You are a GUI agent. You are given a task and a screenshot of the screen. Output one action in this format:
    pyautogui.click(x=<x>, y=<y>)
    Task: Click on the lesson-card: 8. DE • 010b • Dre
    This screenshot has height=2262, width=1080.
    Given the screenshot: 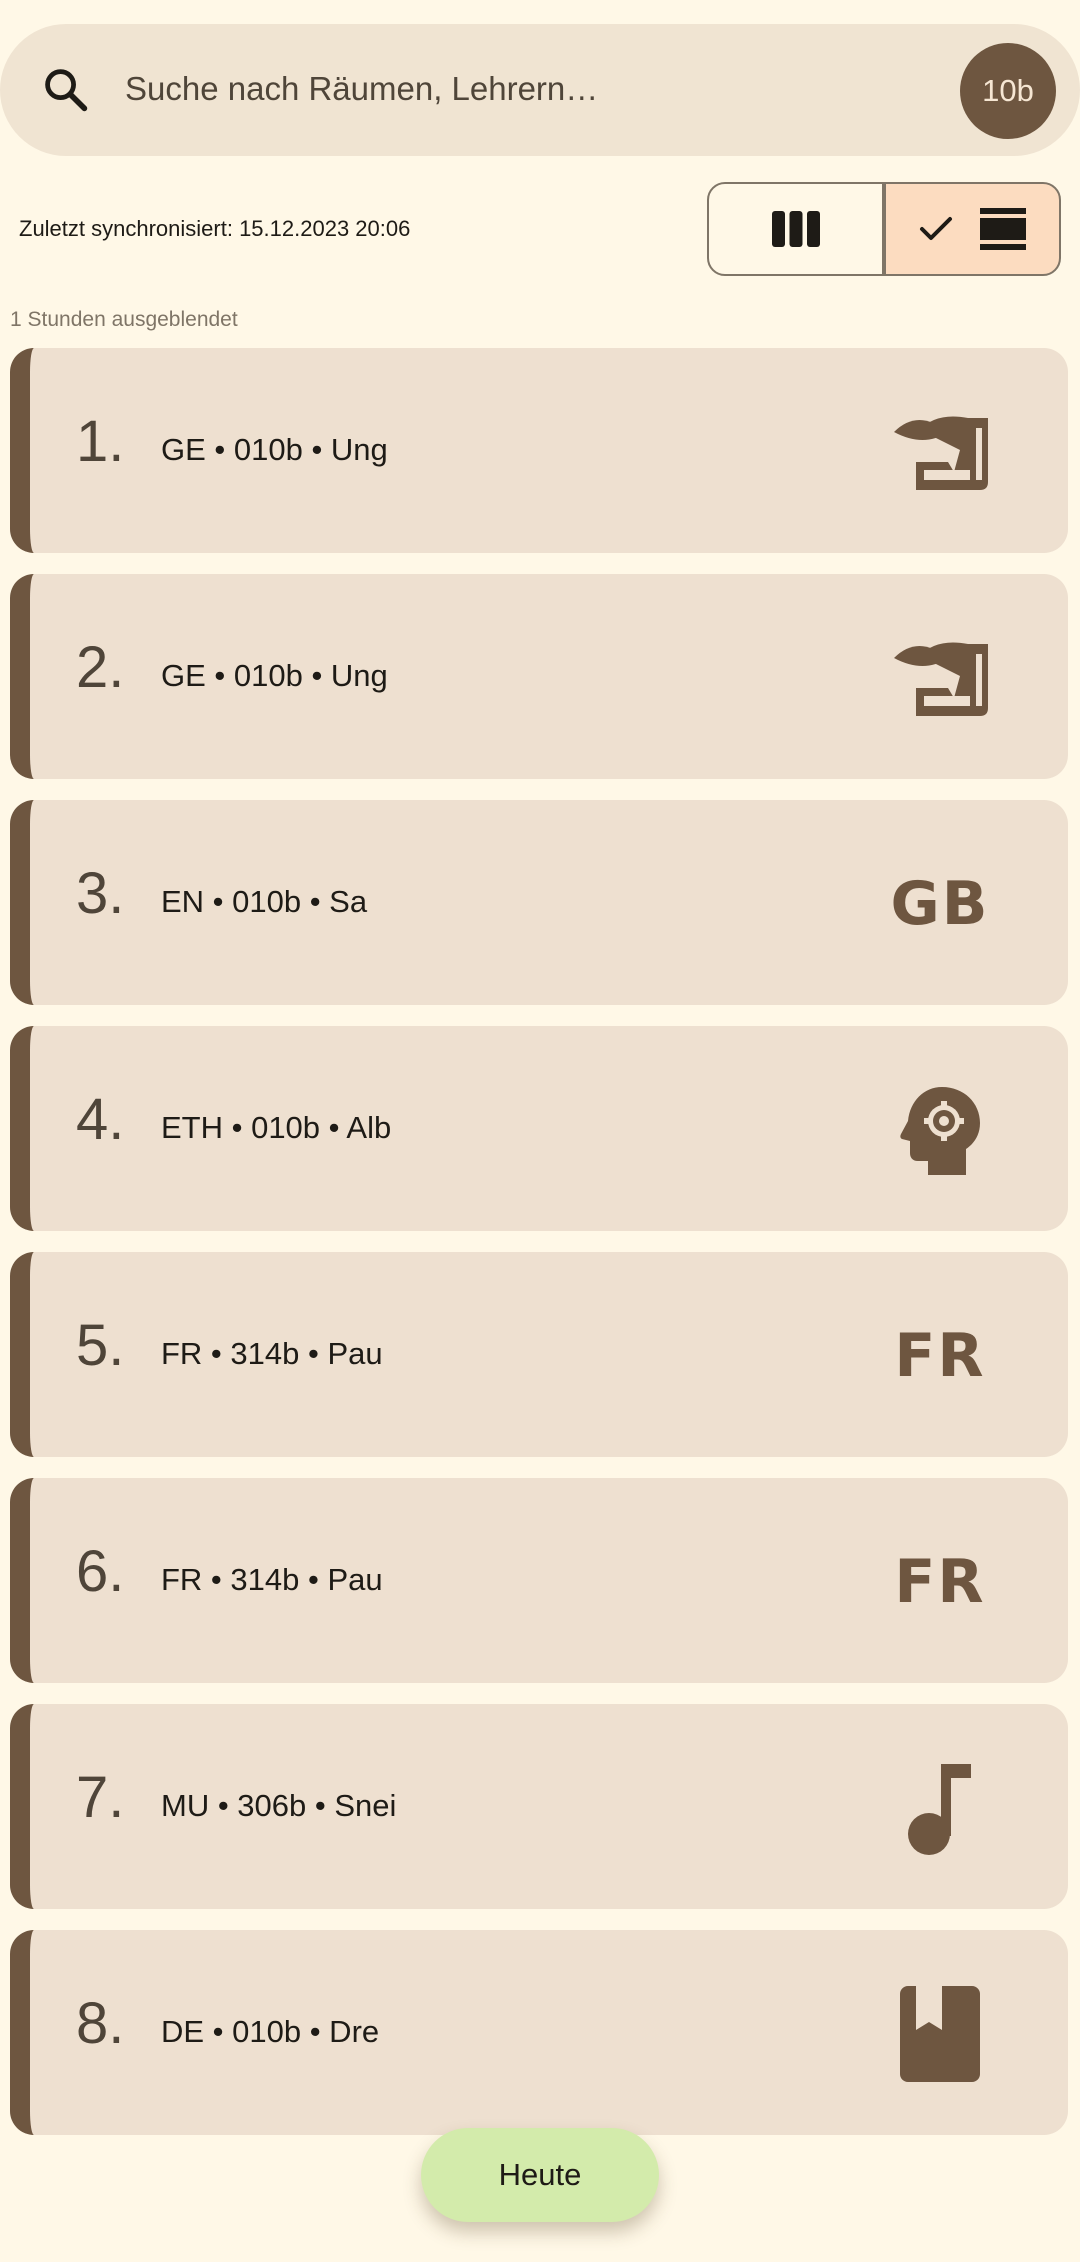 What is the action you would take?
    pyautogui.click(x=539, y=2032)
    